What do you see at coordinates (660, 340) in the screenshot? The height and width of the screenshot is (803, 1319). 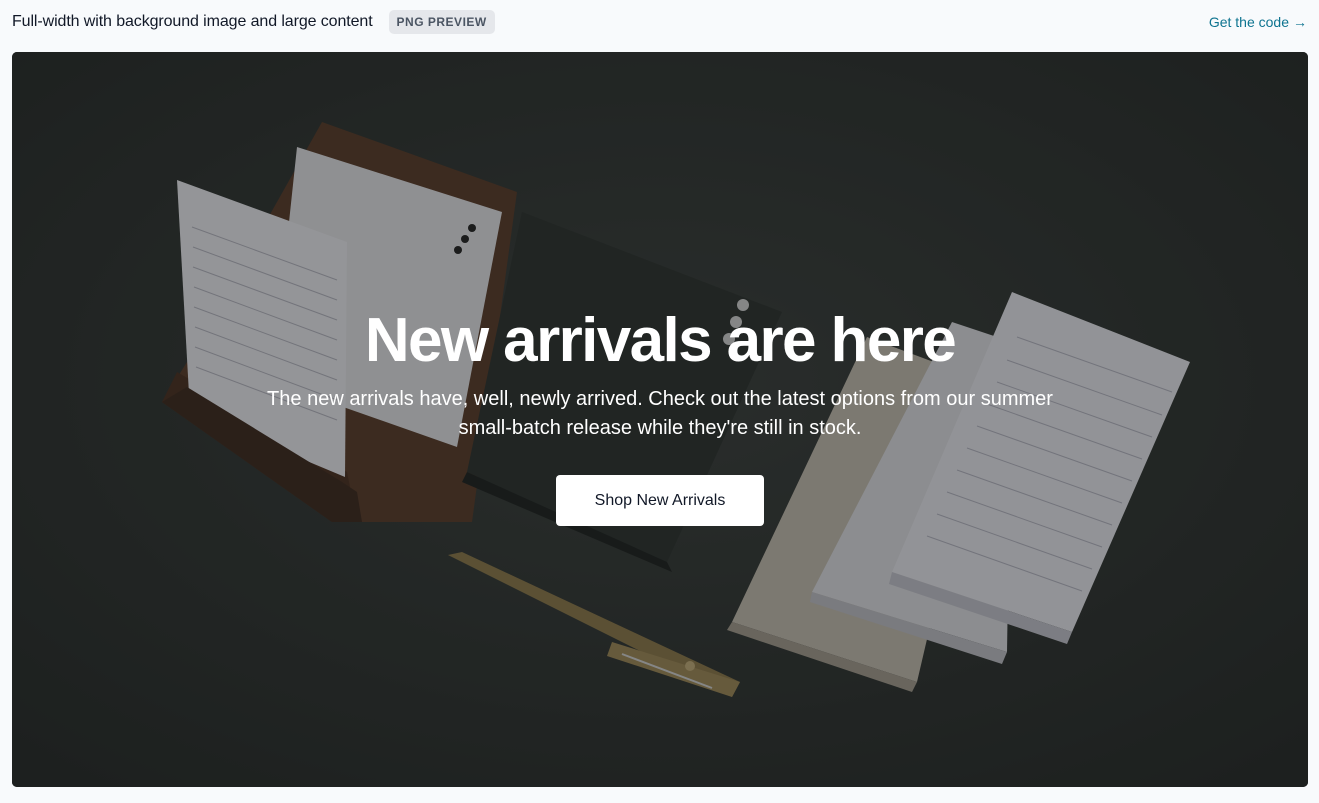 I see `hero-headline: New arrivals are here` at bounding box center [660, 340].